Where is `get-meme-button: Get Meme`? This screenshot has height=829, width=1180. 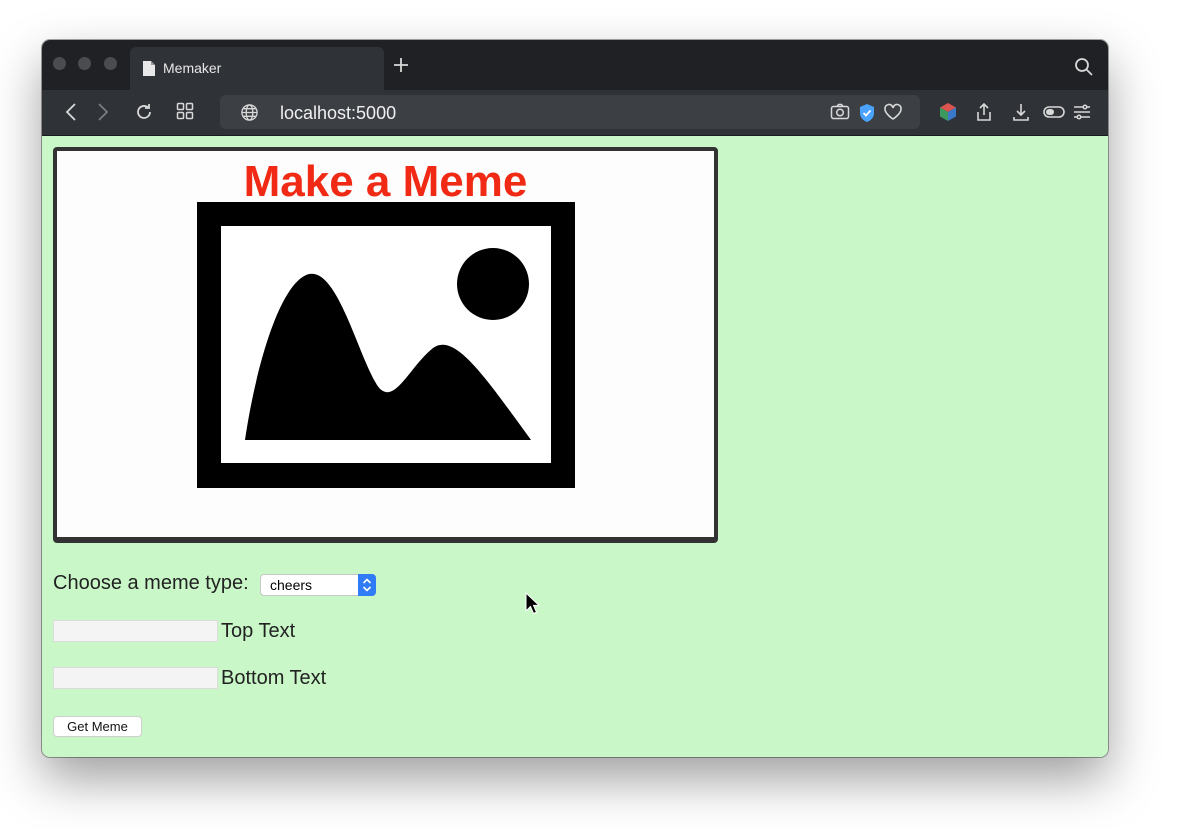 get-meme-button: Get Meme is located at coordinates (97, 726).